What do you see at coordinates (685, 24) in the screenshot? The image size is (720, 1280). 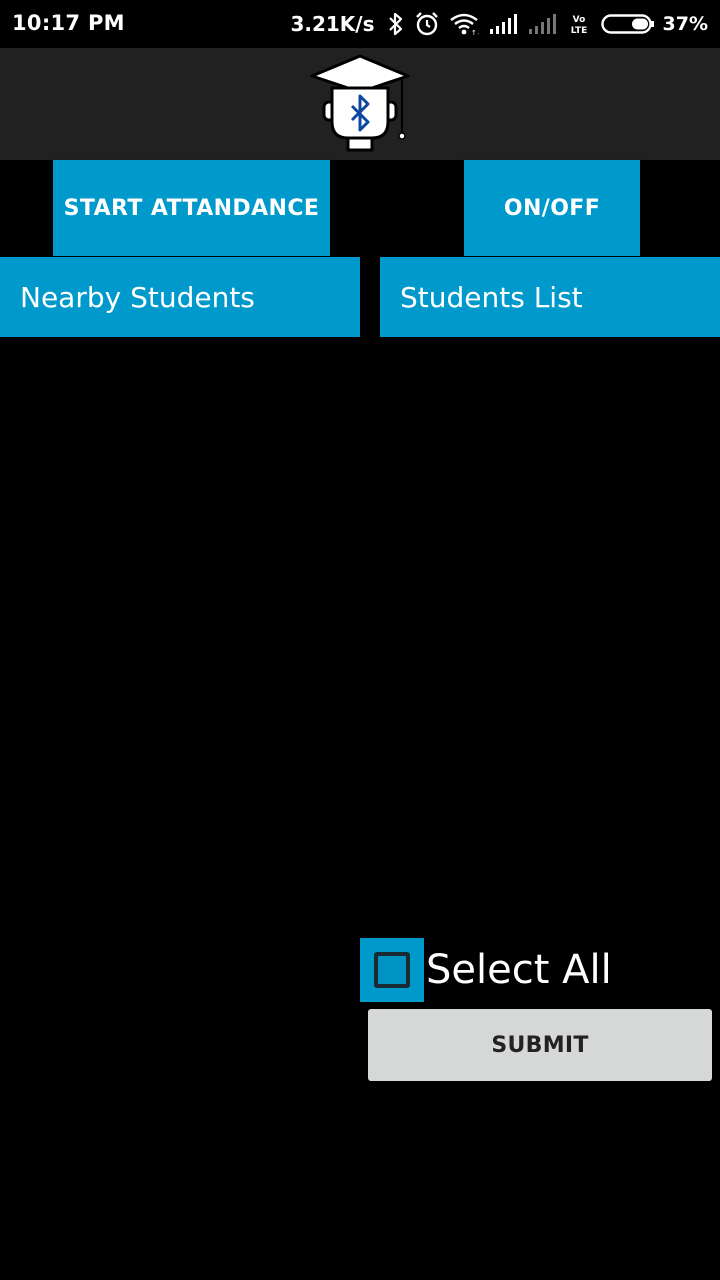 I see `battery-percent: 37%` at bounding box center [685, 24].